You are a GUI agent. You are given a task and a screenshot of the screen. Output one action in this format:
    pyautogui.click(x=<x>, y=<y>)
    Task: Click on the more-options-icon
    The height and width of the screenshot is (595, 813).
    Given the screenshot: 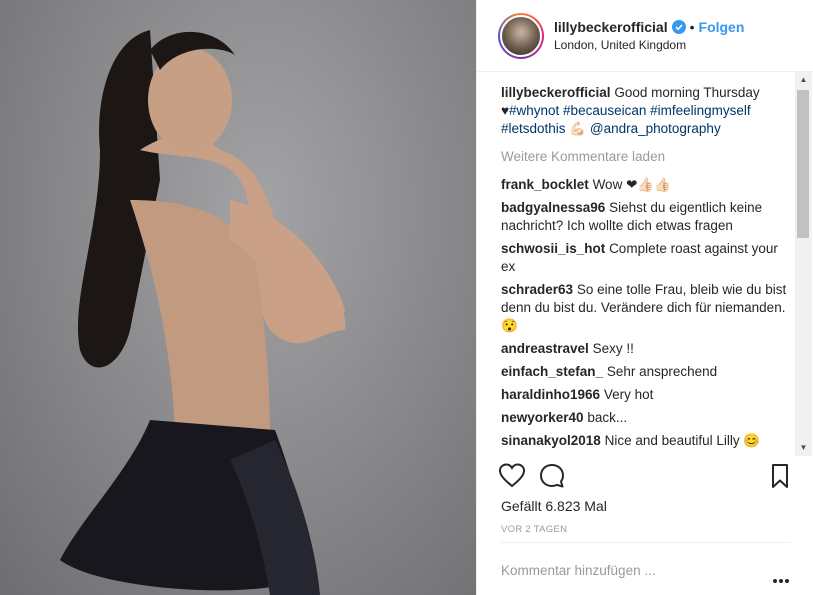 What is the action you would take?
    pyautogui.click(x=782, y=576)
    